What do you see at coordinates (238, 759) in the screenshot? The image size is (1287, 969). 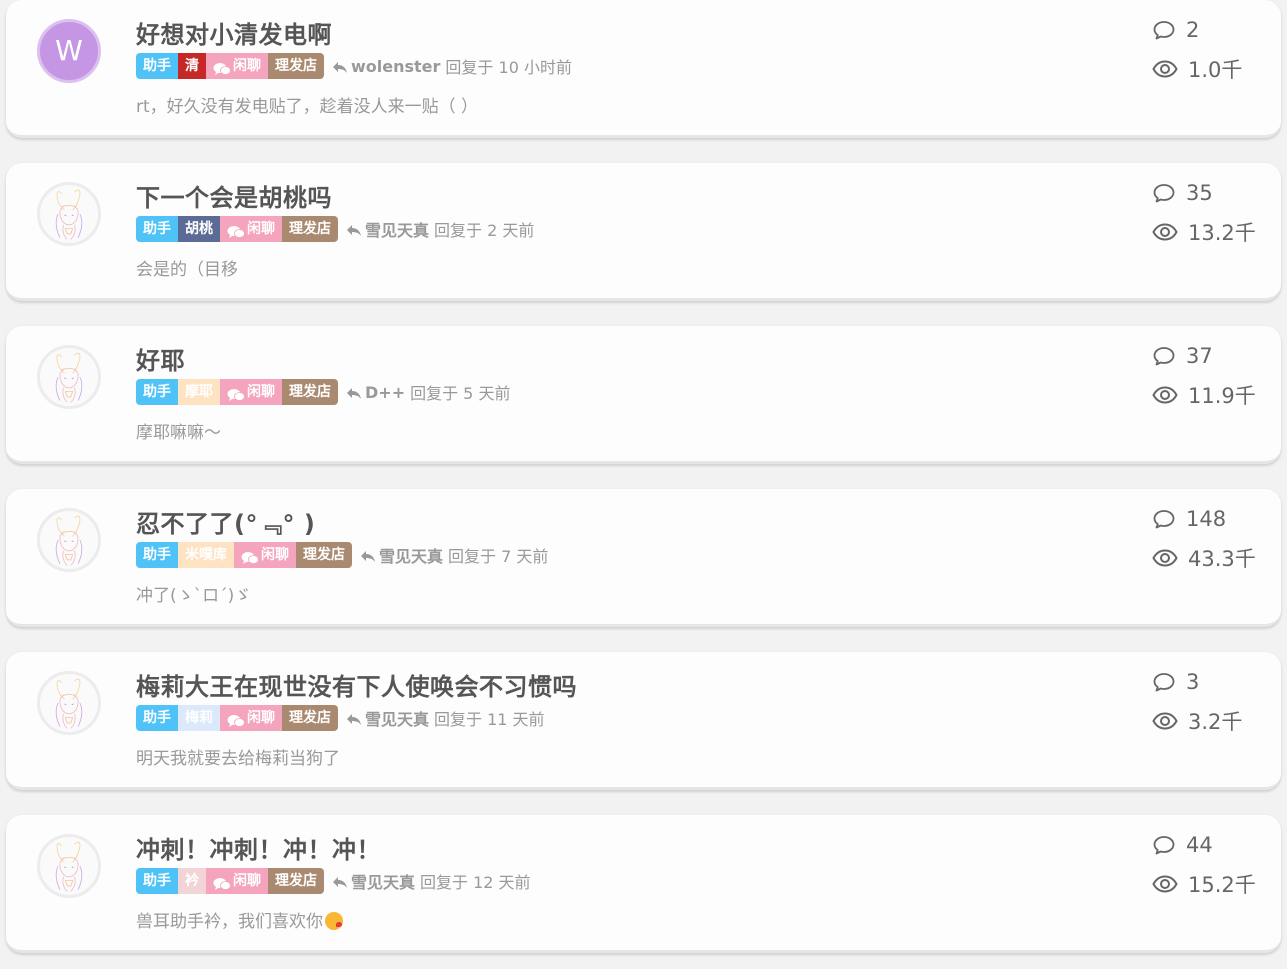 I see `excerpt-text: 明天我就要去给梅莉当狗了` at bounding box center [238, 759].